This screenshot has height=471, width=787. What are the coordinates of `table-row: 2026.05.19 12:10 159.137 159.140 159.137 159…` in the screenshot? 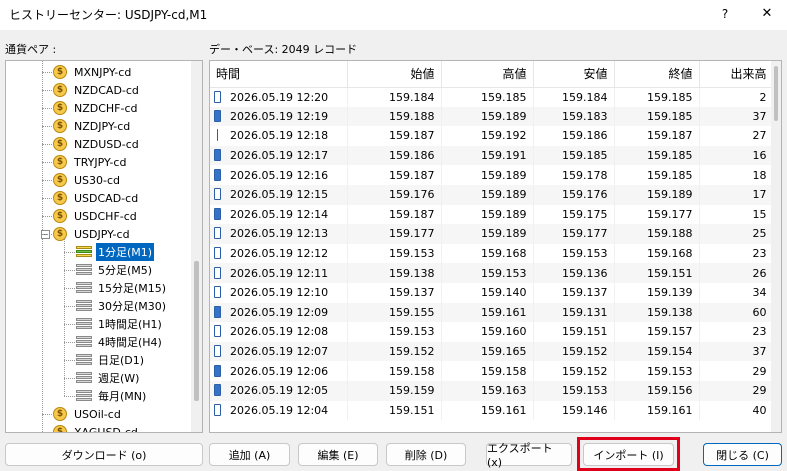 It's located at (492, 292).